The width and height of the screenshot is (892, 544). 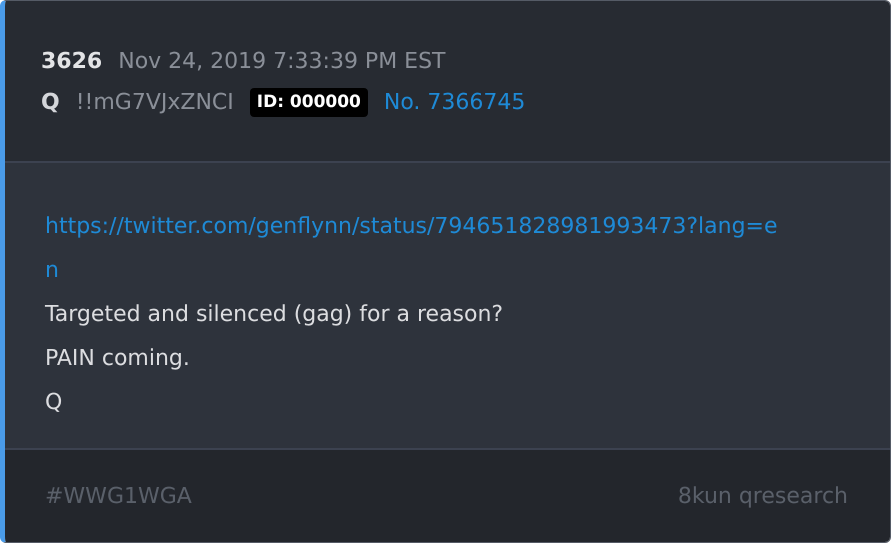 I want to click on tweet-link: https://twitter.com/genflynn/status/794651828981993473?lang=en, so click(x=415, y=249).